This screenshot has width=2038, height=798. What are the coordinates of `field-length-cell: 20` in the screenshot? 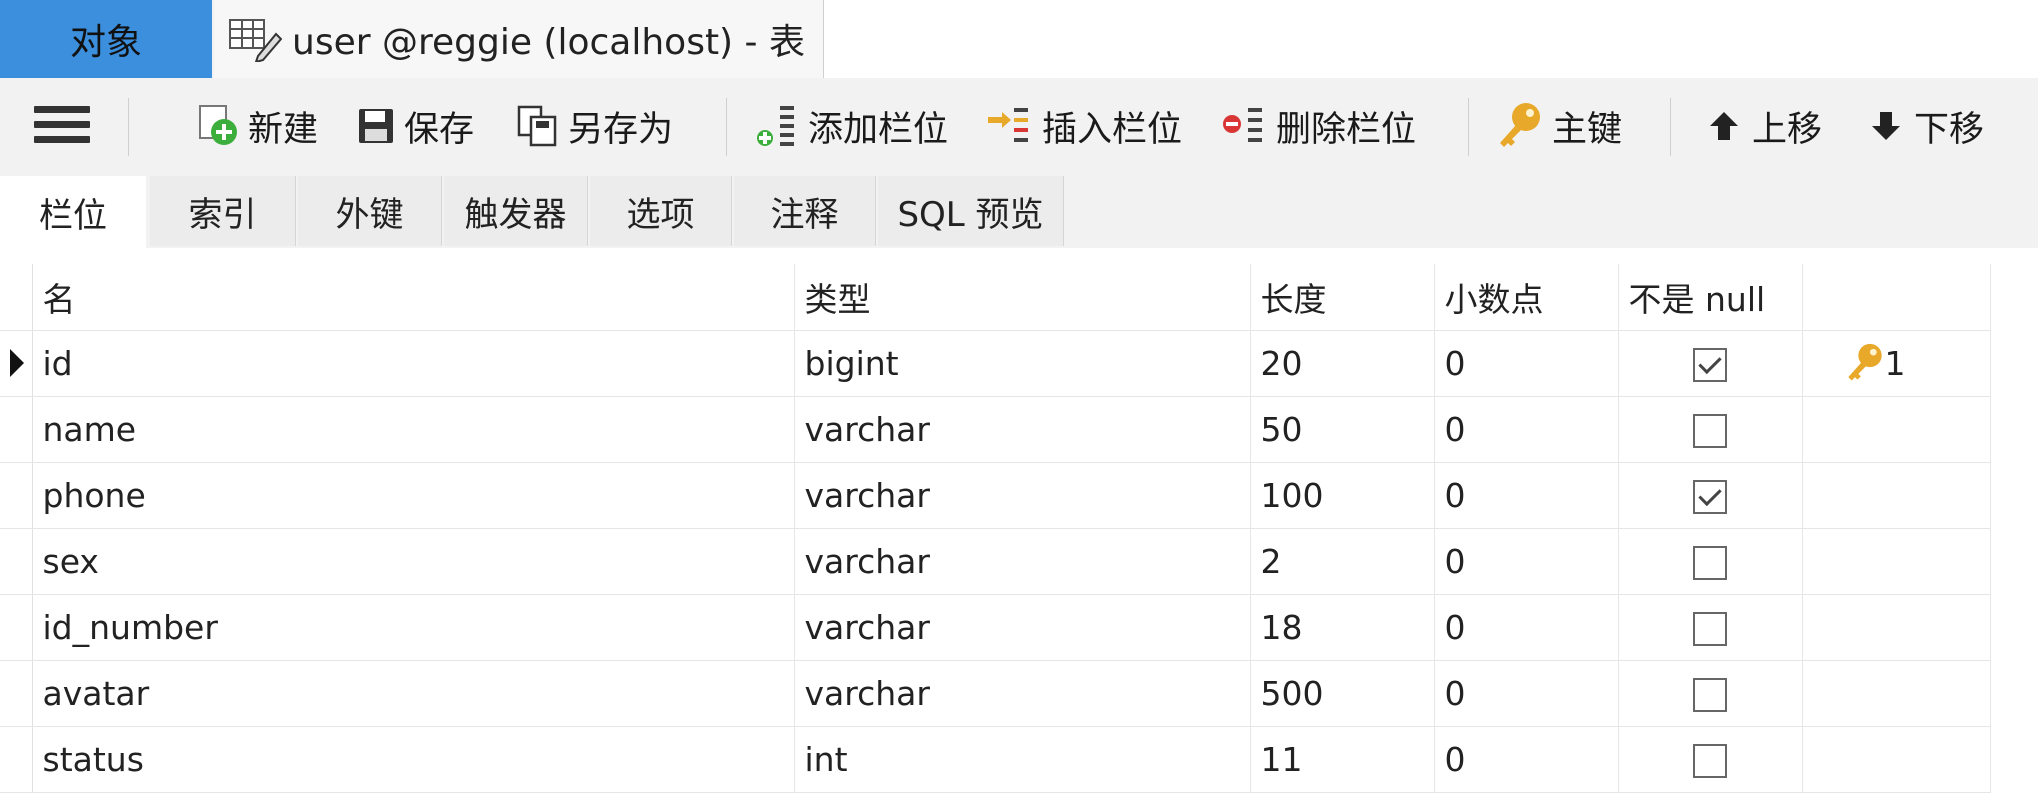 It's located at (1342, 363).